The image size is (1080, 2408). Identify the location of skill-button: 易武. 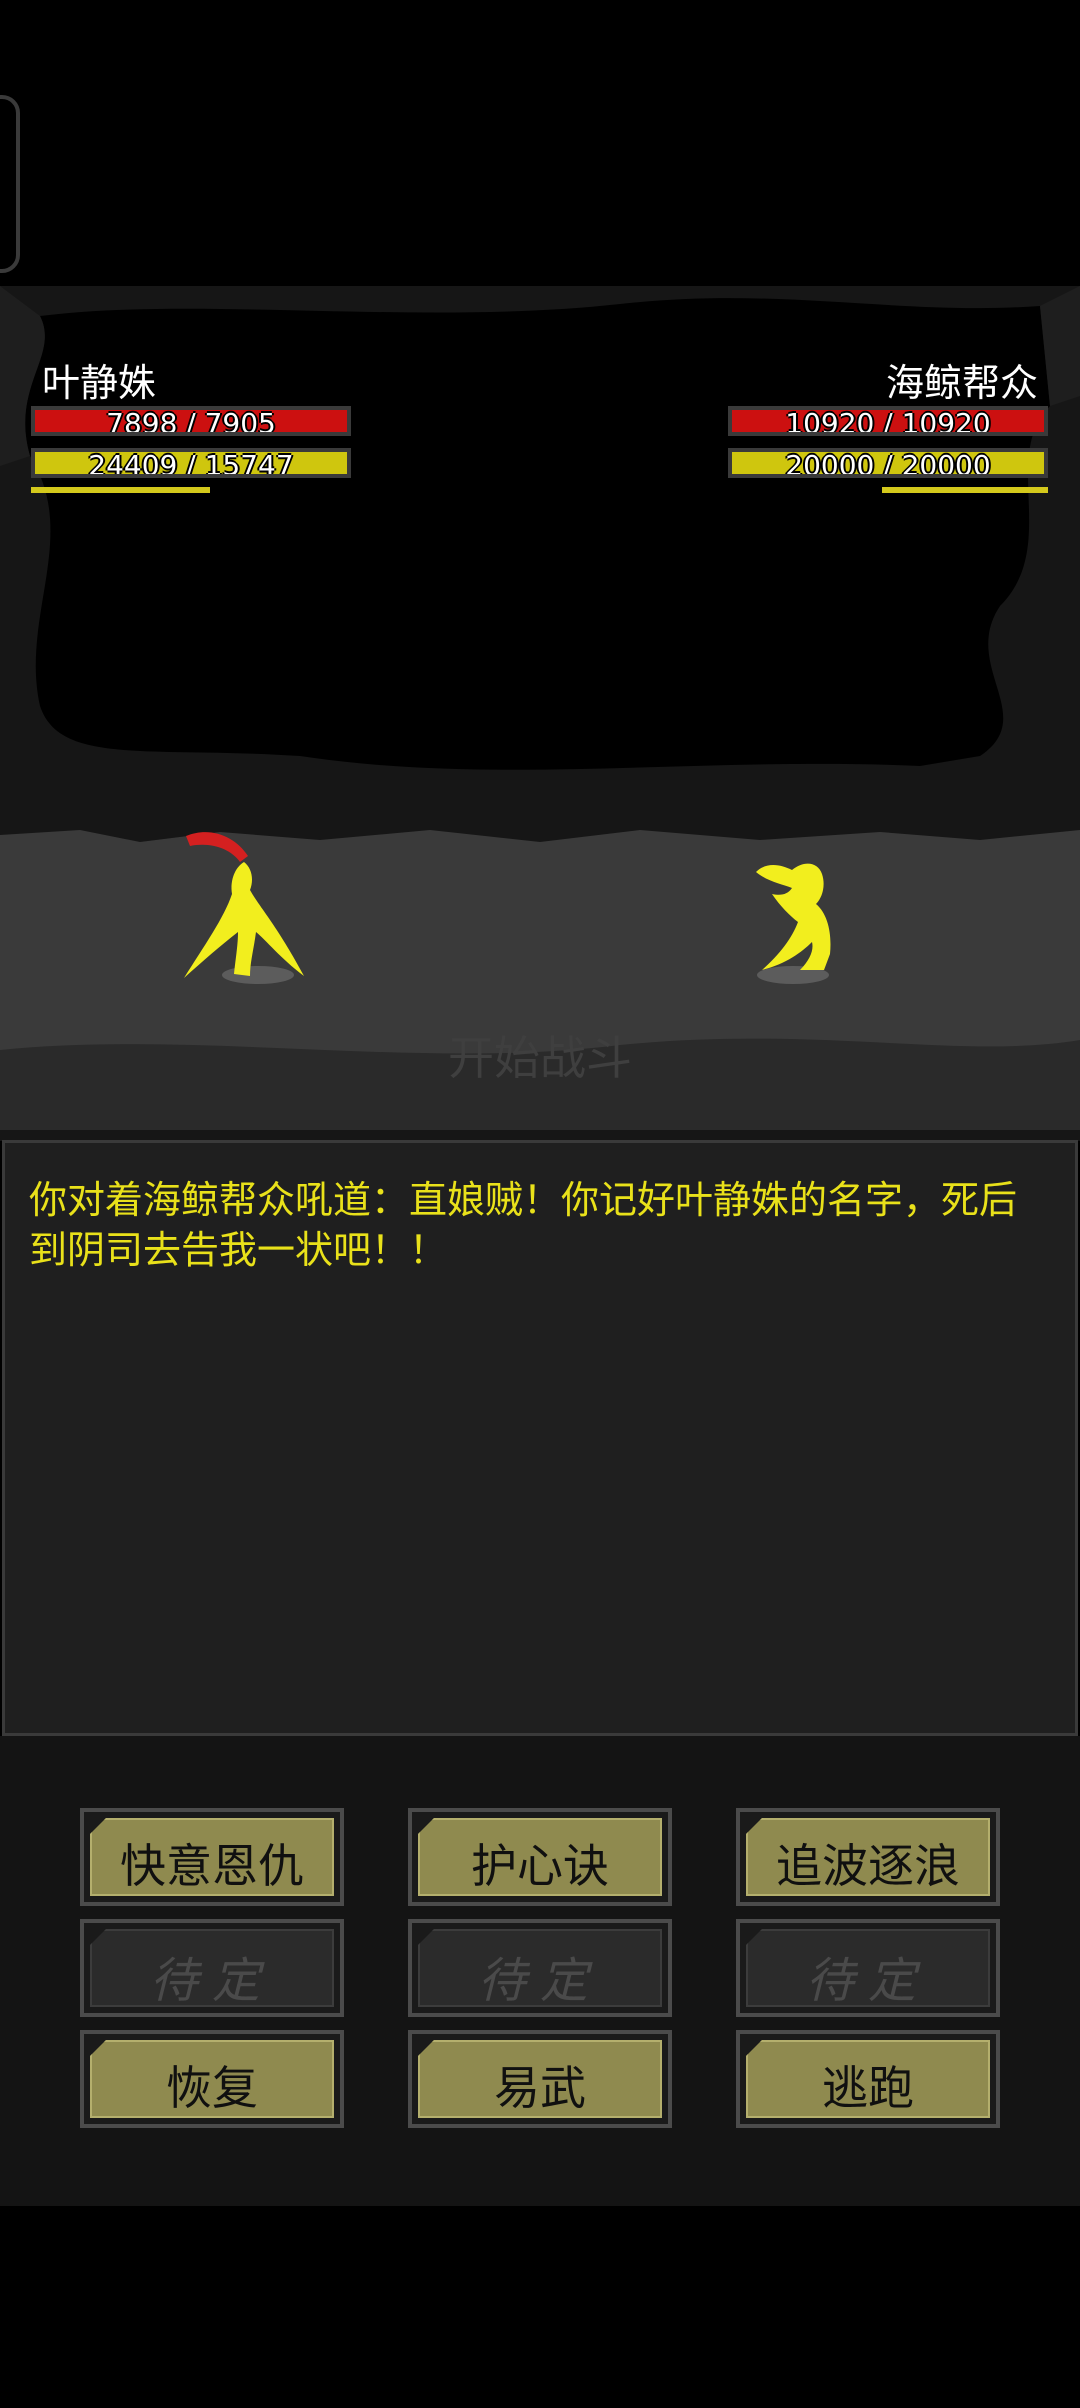
(540, 2079).